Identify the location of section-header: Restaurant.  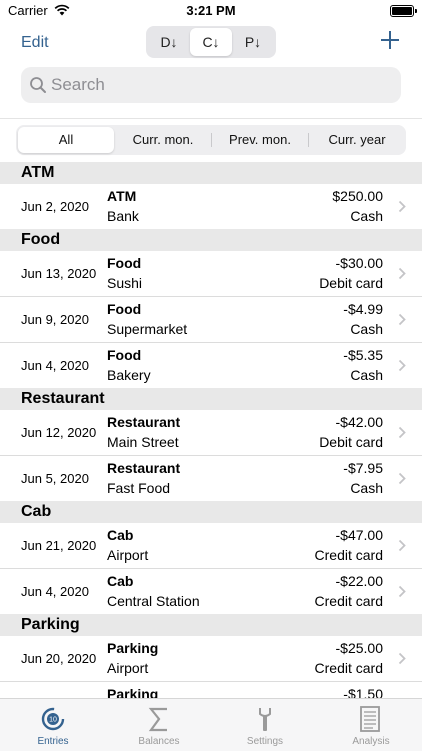
(211, 399).